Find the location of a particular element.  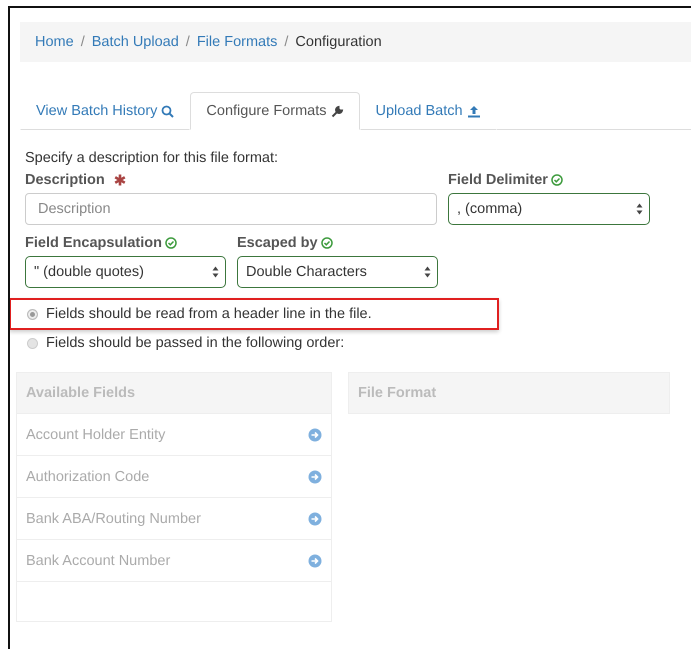

tab: Configure Formats is located at coordinates (275, 111).